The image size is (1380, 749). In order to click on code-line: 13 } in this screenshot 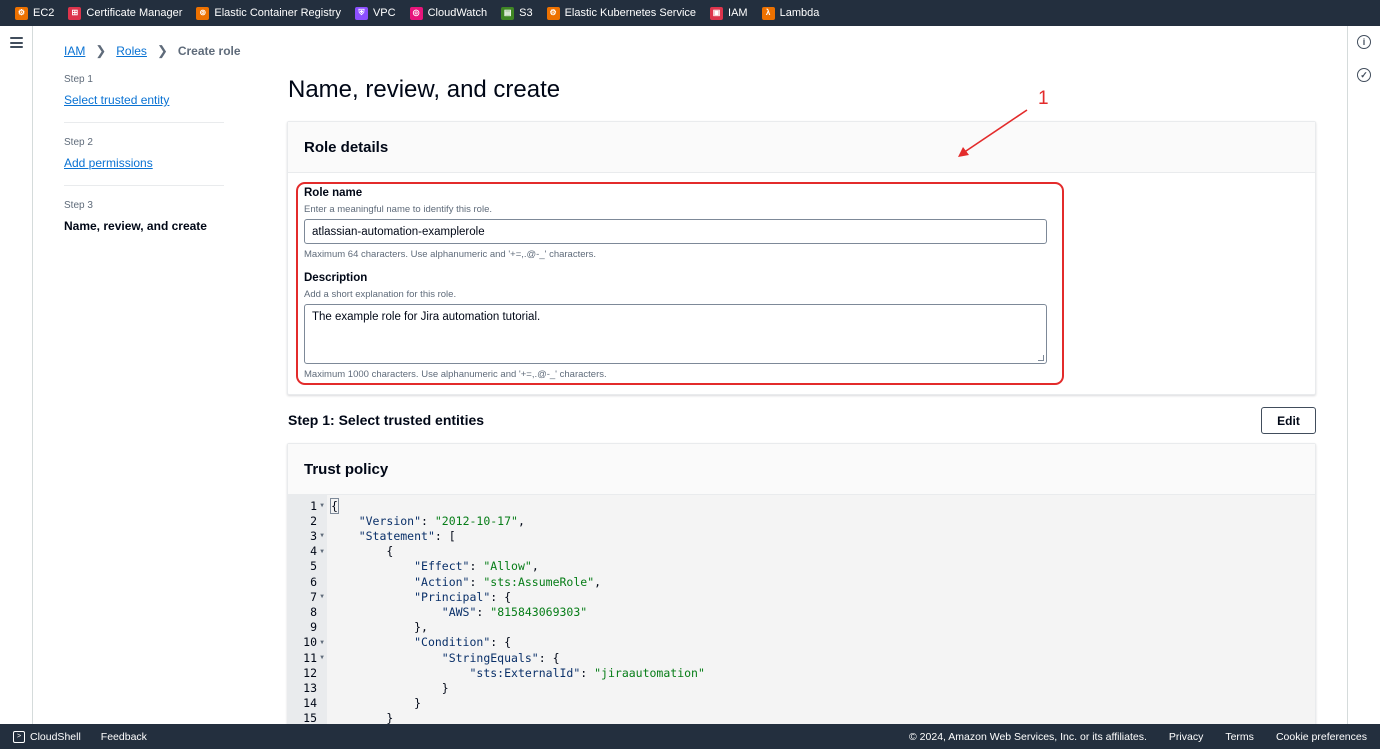, I will do `click(801, 687)`.